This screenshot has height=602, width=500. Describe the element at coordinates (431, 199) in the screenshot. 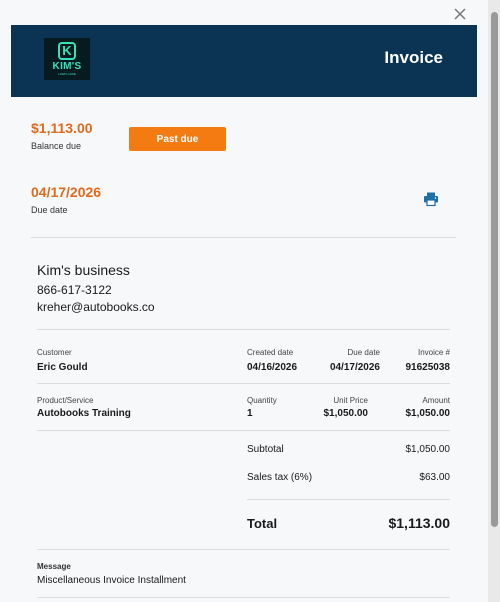

I see `printer-icon` at that location.